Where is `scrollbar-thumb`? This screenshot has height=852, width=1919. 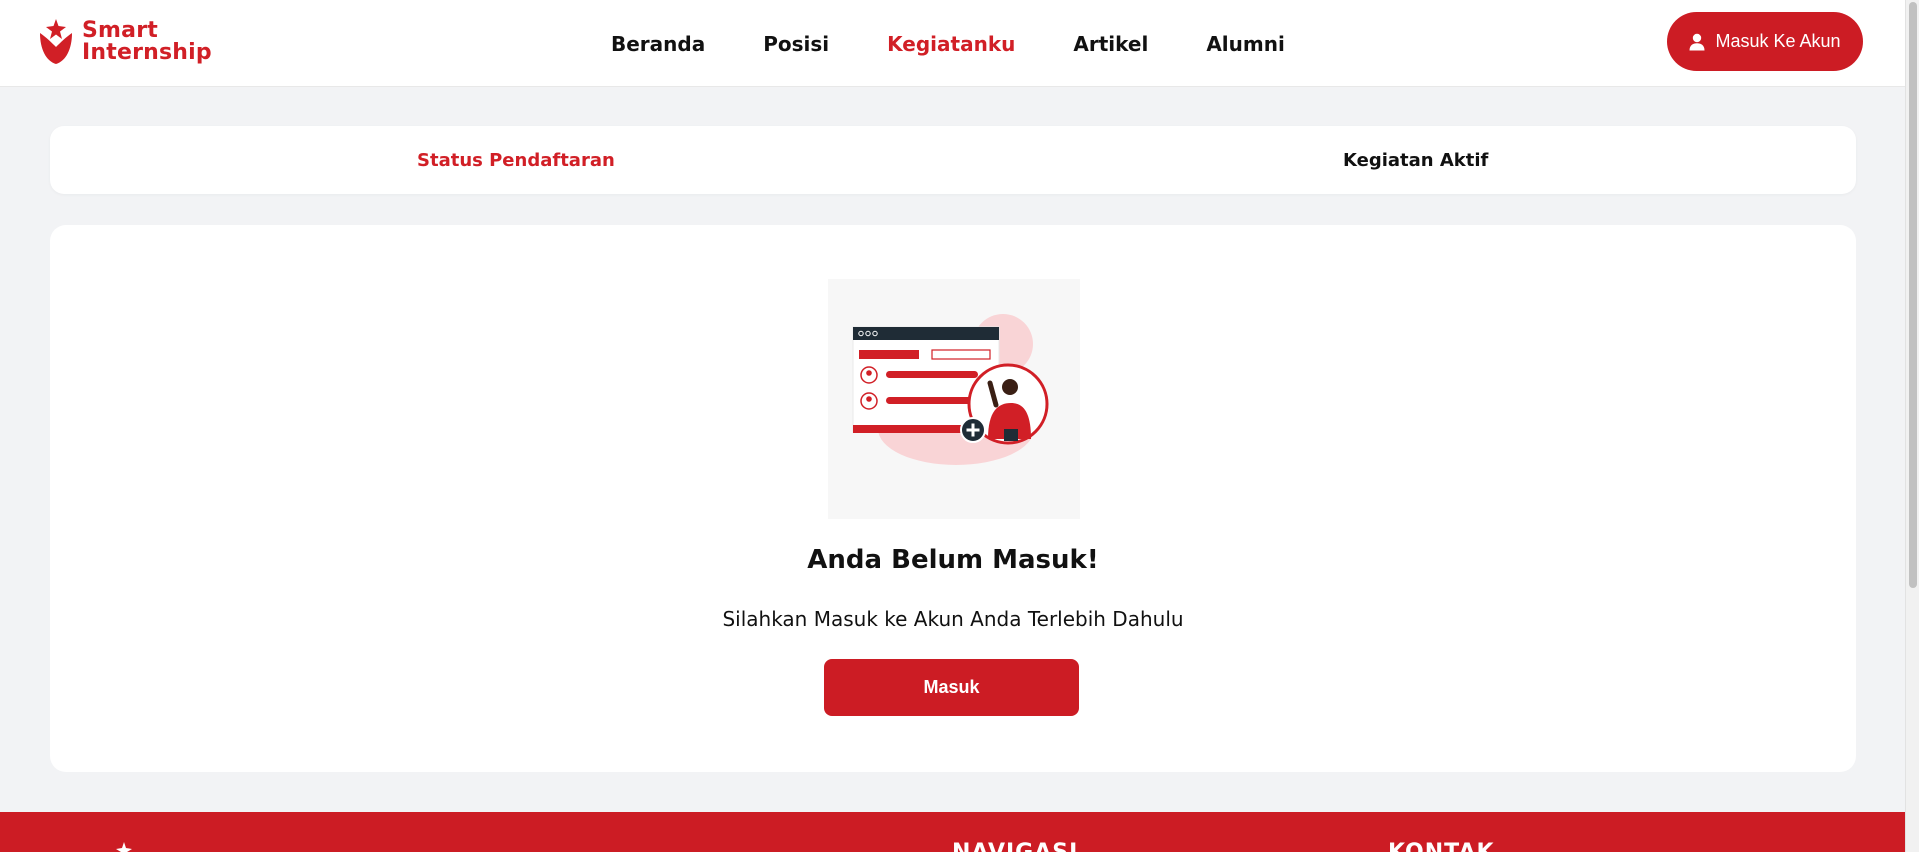
scrollbar-thumb is located at coordinates (1913, 295).